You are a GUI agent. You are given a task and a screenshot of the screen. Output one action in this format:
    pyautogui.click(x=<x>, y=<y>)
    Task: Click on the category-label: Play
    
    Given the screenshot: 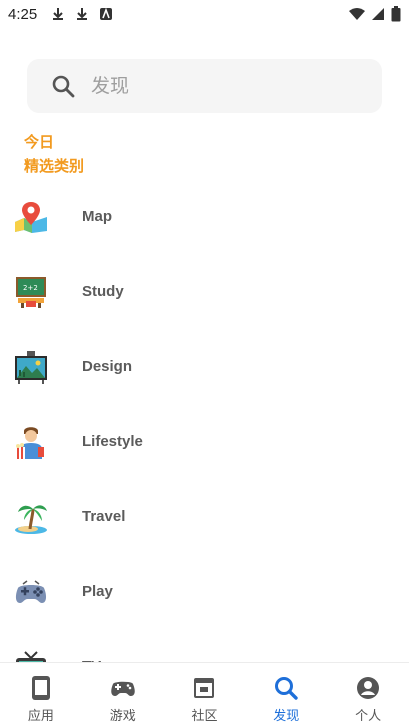 What is the action you would take?
    pyautogui.click(x=97, y=591)
    